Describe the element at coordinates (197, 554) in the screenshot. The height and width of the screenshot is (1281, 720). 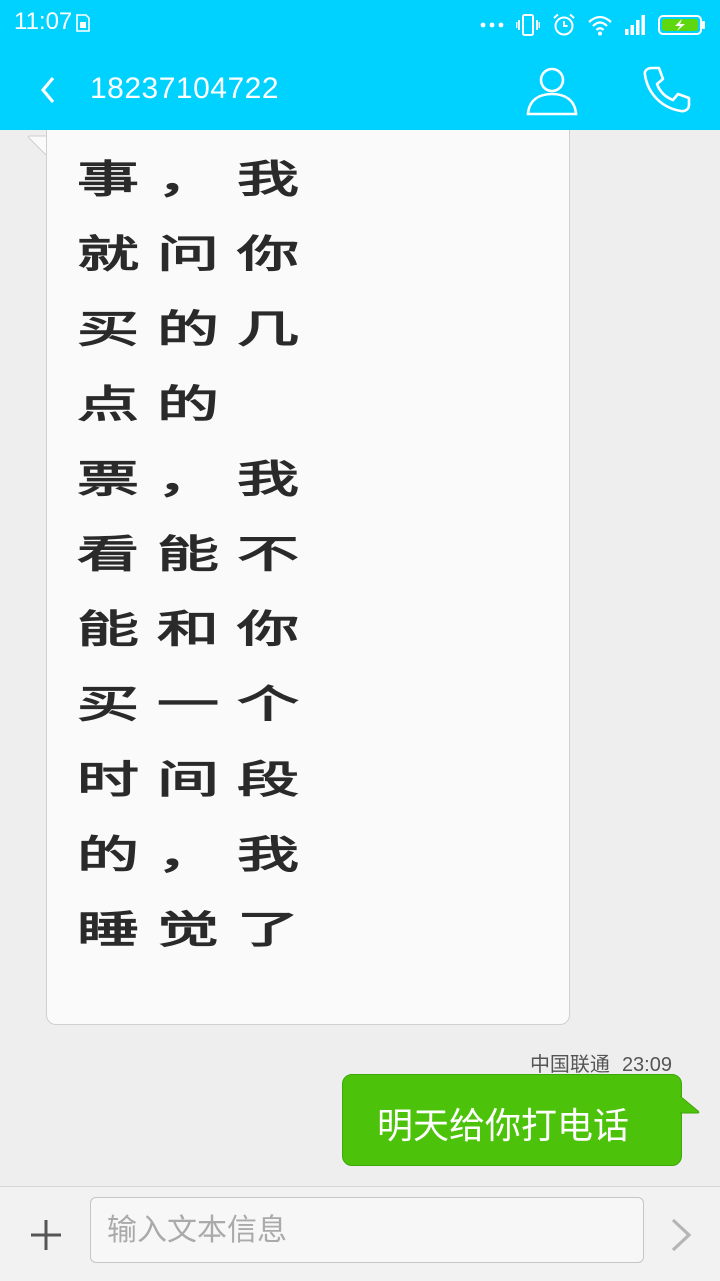
I see `incoming-line: 看能不` at that location.